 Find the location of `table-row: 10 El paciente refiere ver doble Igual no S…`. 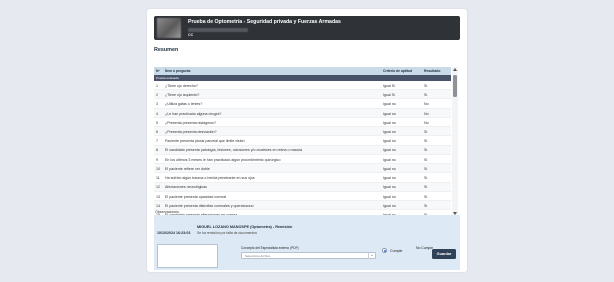

table-row: 10 El paciente refiere ver doble Igual no S… is located at coordinates (302, 169).